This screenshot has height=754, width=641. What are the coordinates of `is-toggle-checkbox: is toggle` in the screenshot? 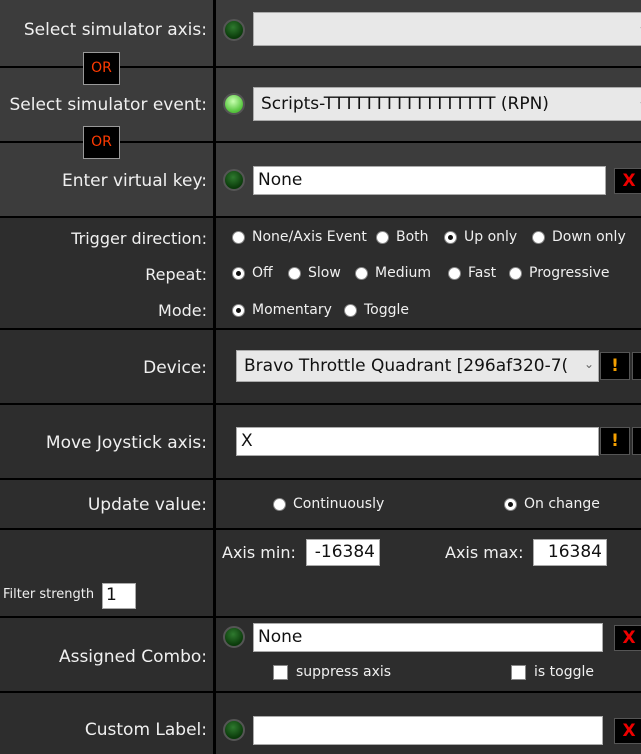 It's located at (552, 672).